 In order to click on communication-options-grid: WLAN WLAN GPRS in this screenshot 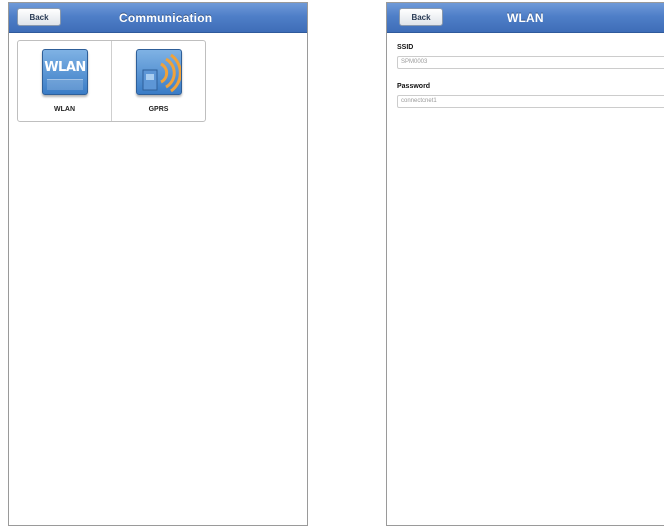, I will do `click(111, 81)`.